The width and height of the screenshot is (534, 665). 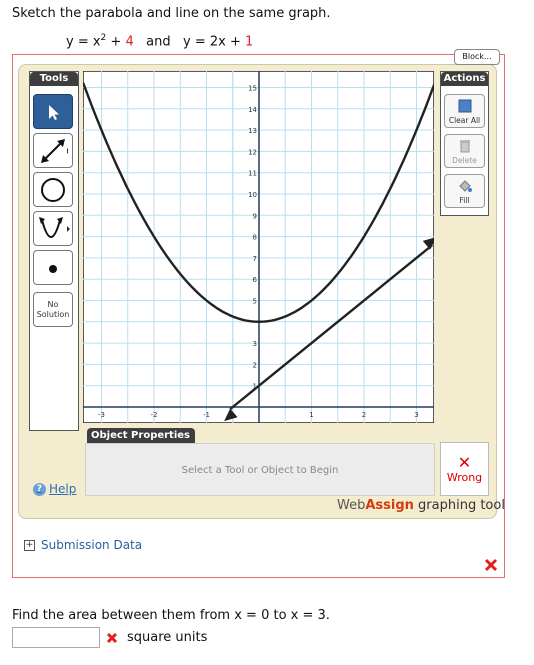 What do you see at coordinates (464, 120) in the screenshot?
I see `clear-all-label: Clear All` at bounding box center [464, 120].